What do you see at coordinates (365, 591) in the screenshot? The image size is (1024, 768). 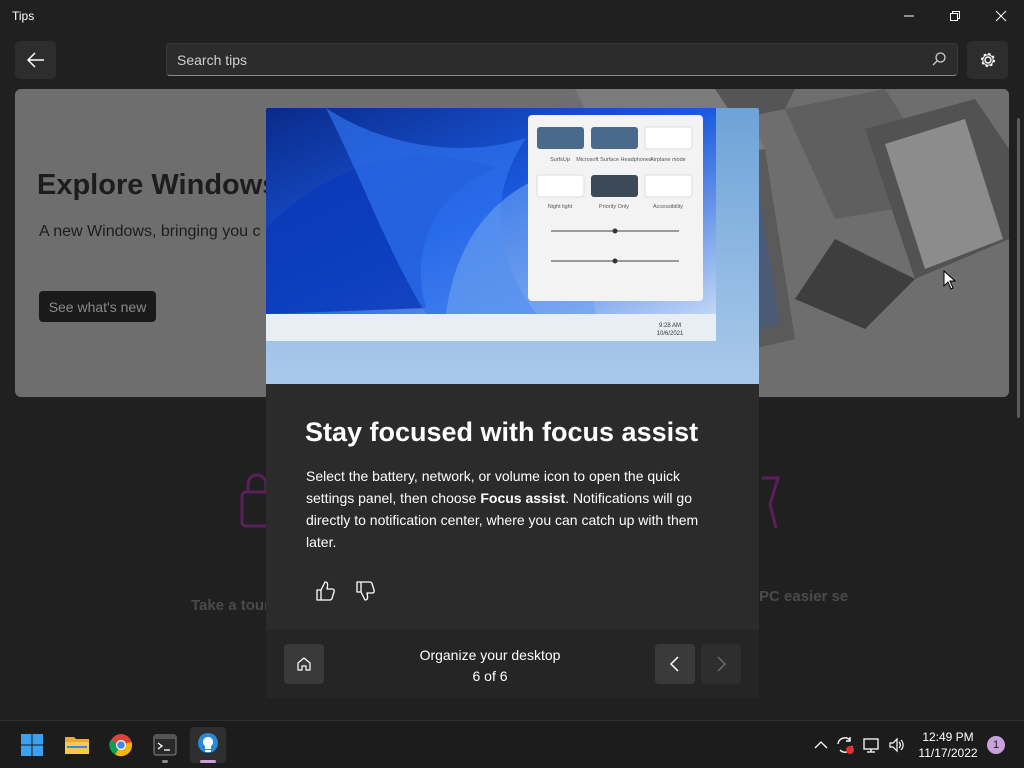 I see `thumbs-down-icon` at bounding box center [365, 591].